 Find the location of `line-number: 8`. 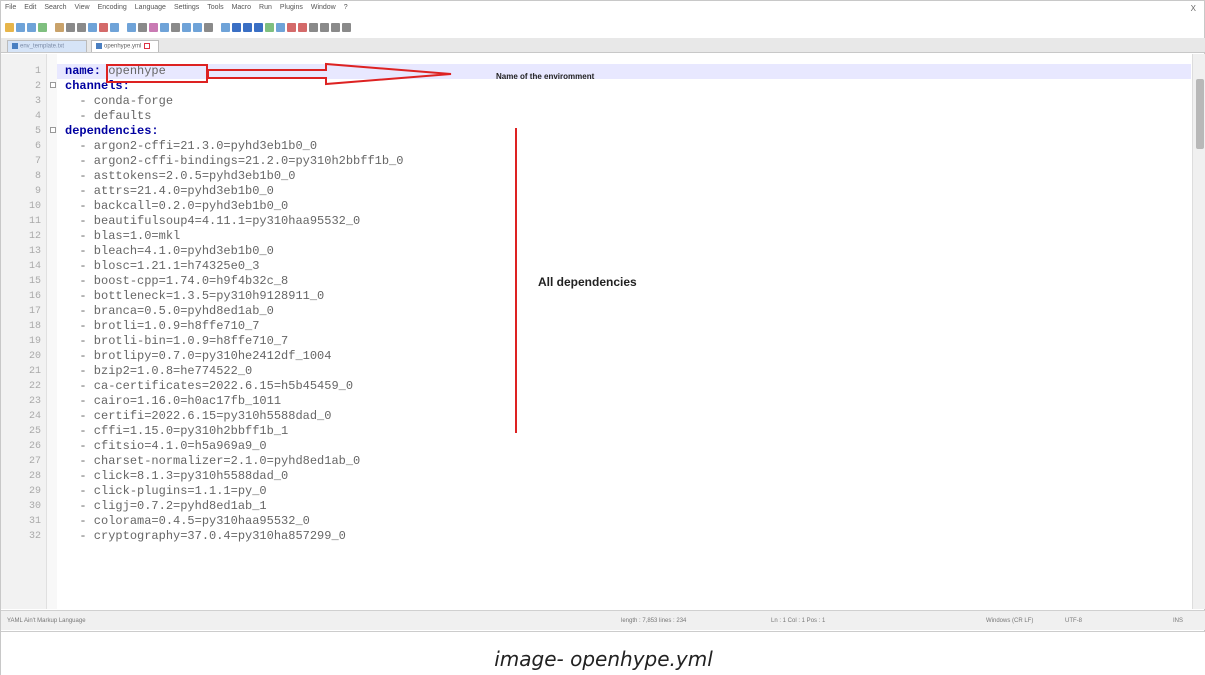

line-number: 8 is located at coordinates (37, 176).